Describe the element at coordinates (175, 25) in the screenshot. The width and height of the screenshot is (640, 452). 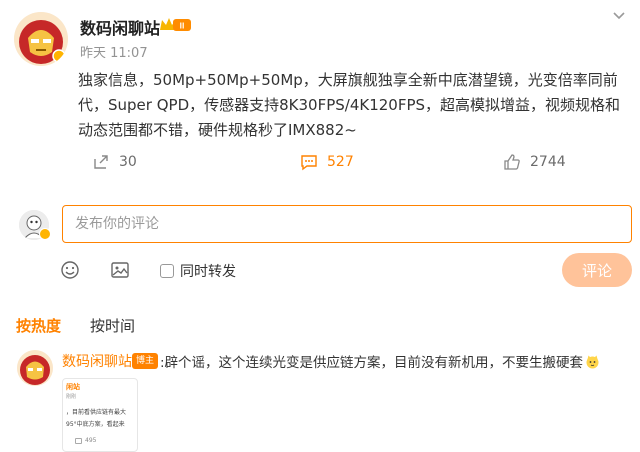
I see `crown-badge-icon: Ⅲ` at that location.